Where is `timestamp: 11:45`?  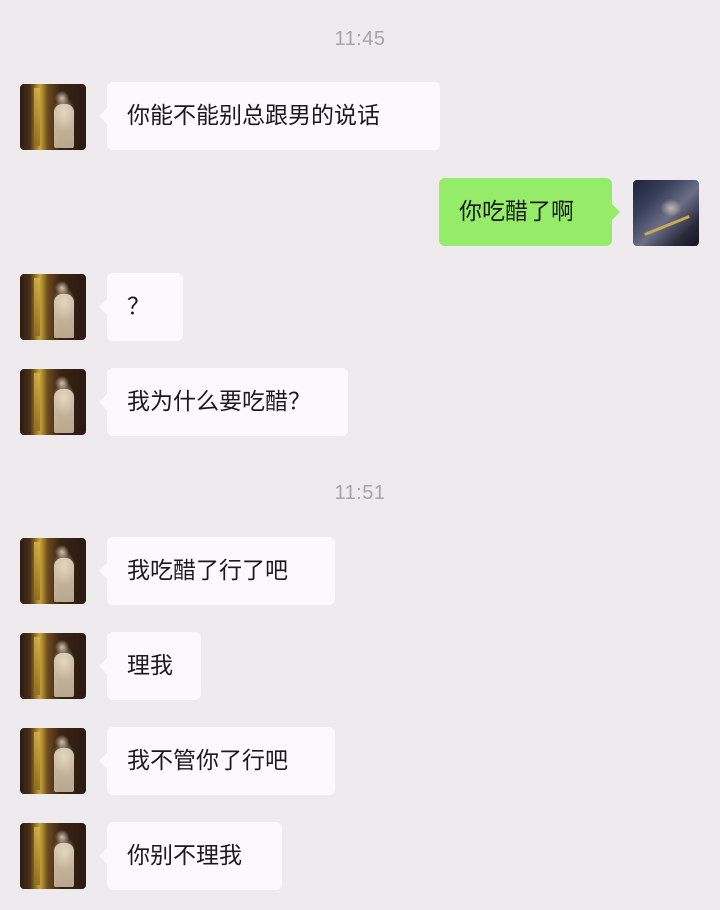
timestamp: 11:45 is located at coordinates (360, 39).